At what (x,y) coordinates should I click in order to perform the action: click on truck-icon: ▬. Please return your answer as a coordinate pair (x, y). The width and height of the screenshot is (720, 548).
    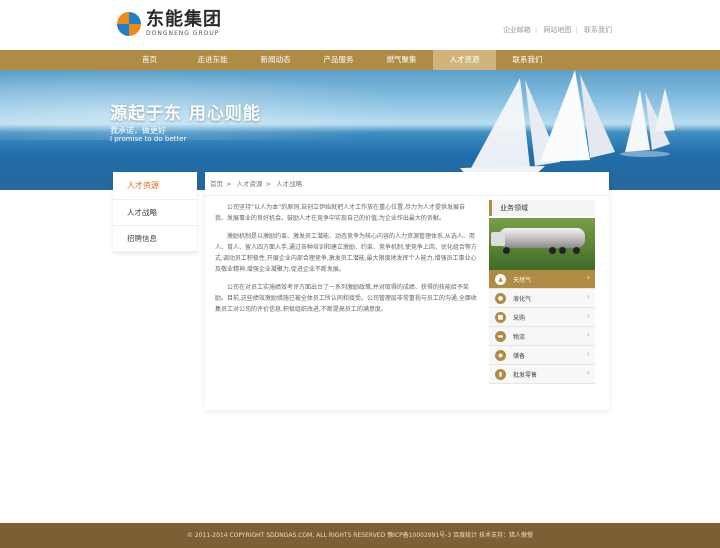
    Looking at the image, I should click on (500, 336).